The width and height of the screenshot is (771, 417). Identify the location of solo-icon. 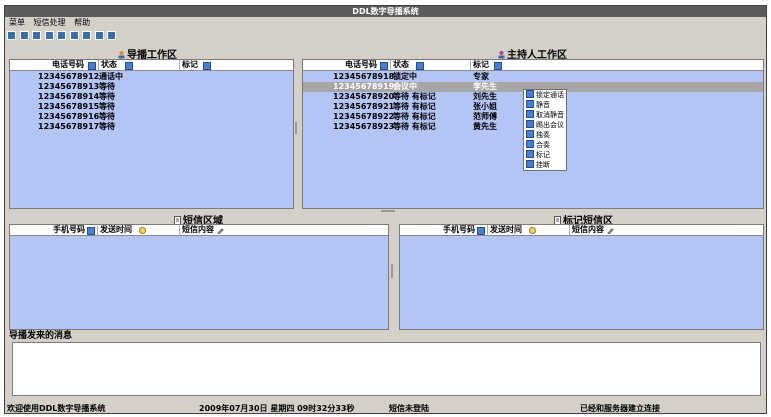
(530, 134).